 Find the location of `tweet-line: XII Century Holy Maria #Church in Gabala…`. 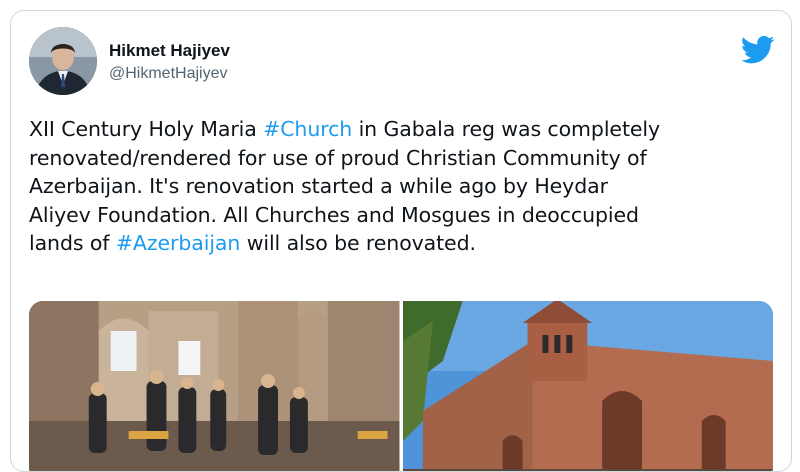

tweet-line: XII Century Holy Maria #Church in Gabala… is located at coordinates (409, 129).